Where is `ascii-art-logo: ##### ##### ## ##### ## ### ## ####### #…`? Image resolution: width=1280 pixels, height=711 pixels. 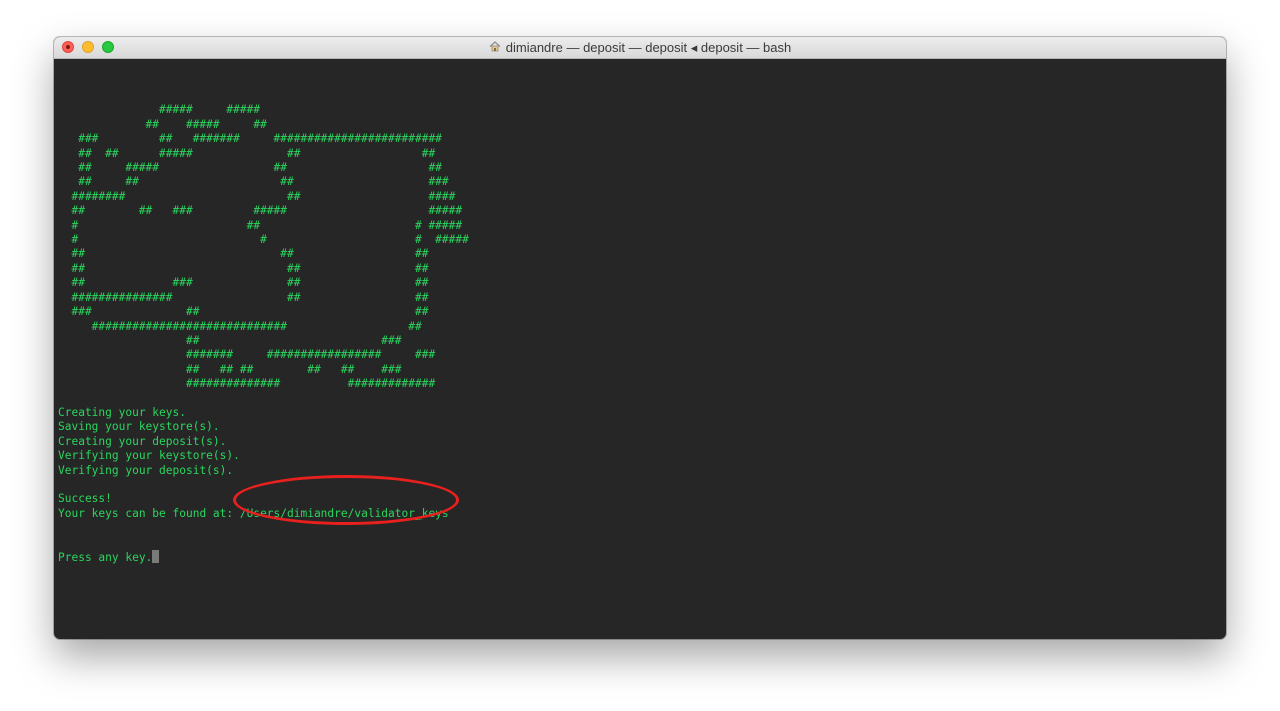 ascii-art-logo: ##### ##### ## ##### ## ### ## ####### #… is located at coordinates (270, 247).